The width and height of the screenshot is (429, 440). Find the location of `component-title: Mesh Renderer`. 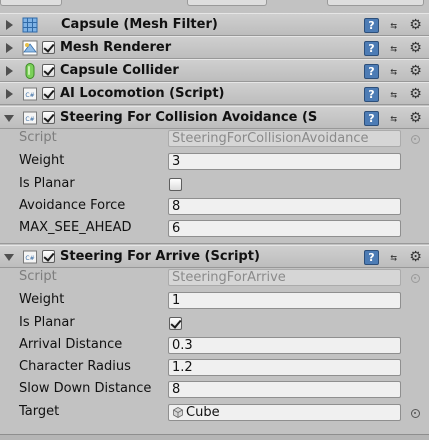

component-title: Mesh Renderer is located at coordinates (116, 47).